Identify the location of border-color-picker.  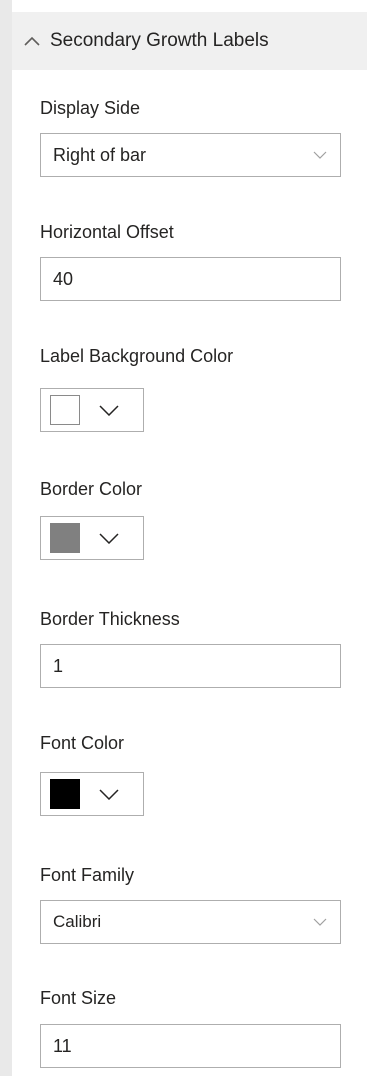
(92, 538).